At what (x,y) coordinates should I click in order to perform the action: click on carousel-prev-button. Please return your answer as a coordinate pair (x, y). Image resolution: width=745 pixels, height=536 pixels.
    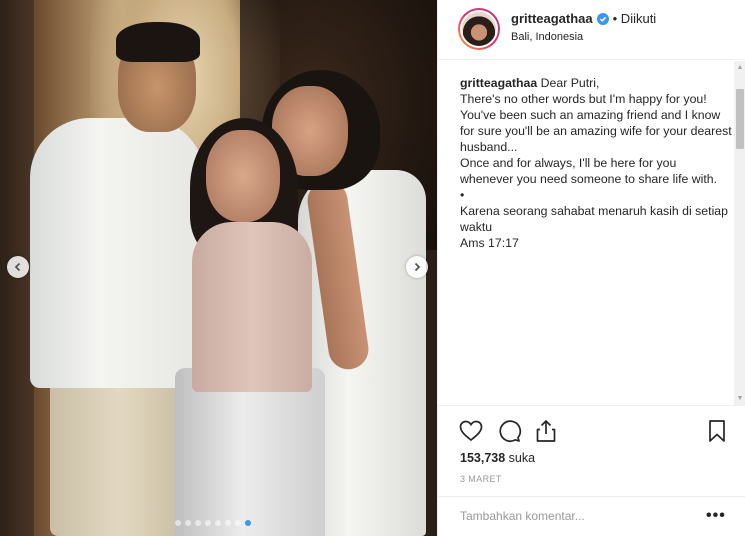
    Looking at the image, I should click on (18, 267).